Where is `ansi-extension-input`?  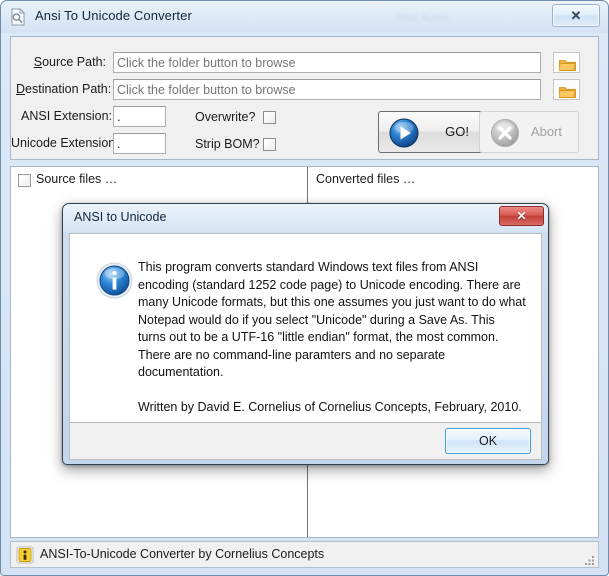 ansi-extension-input is located at coordinates (139, 116).